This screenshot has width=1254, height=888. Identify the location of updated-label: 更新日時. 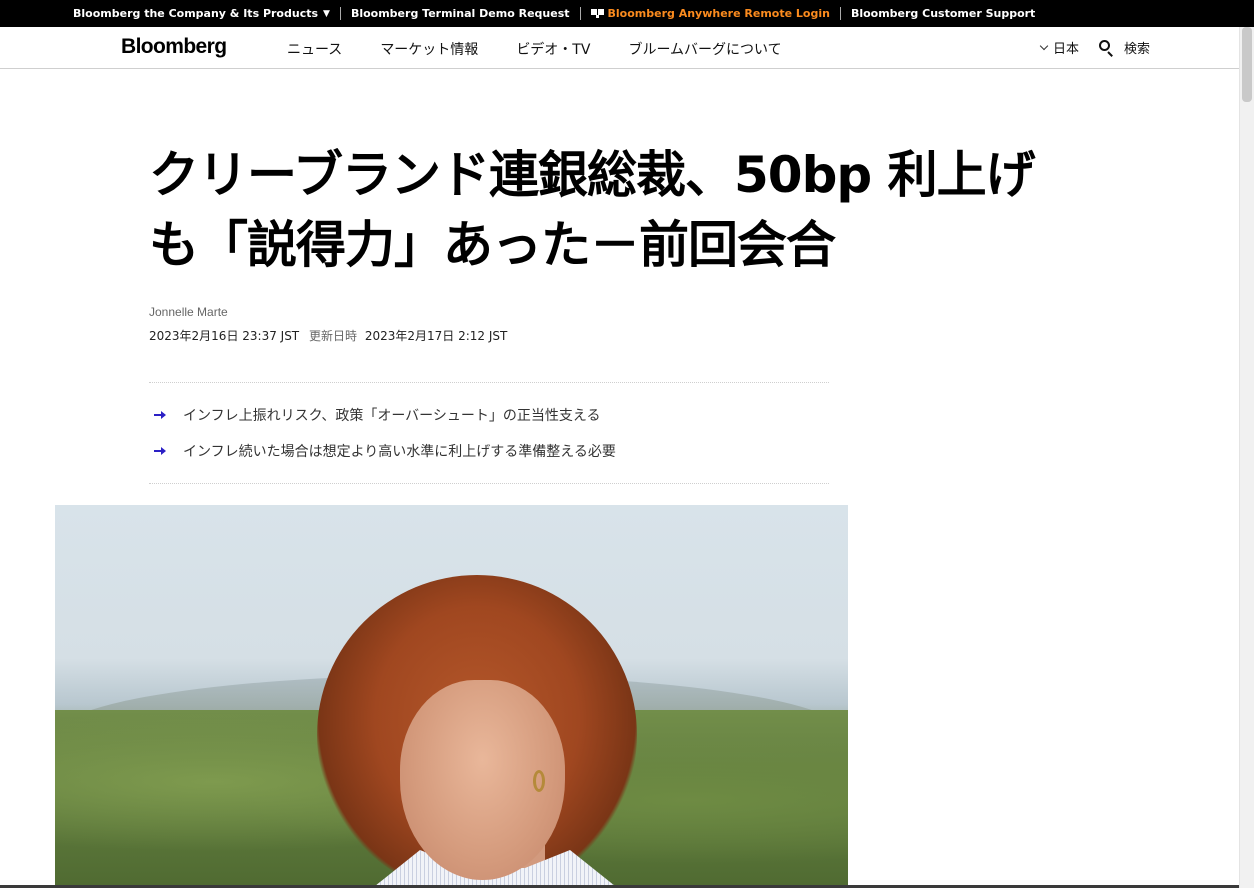
(332, 336).